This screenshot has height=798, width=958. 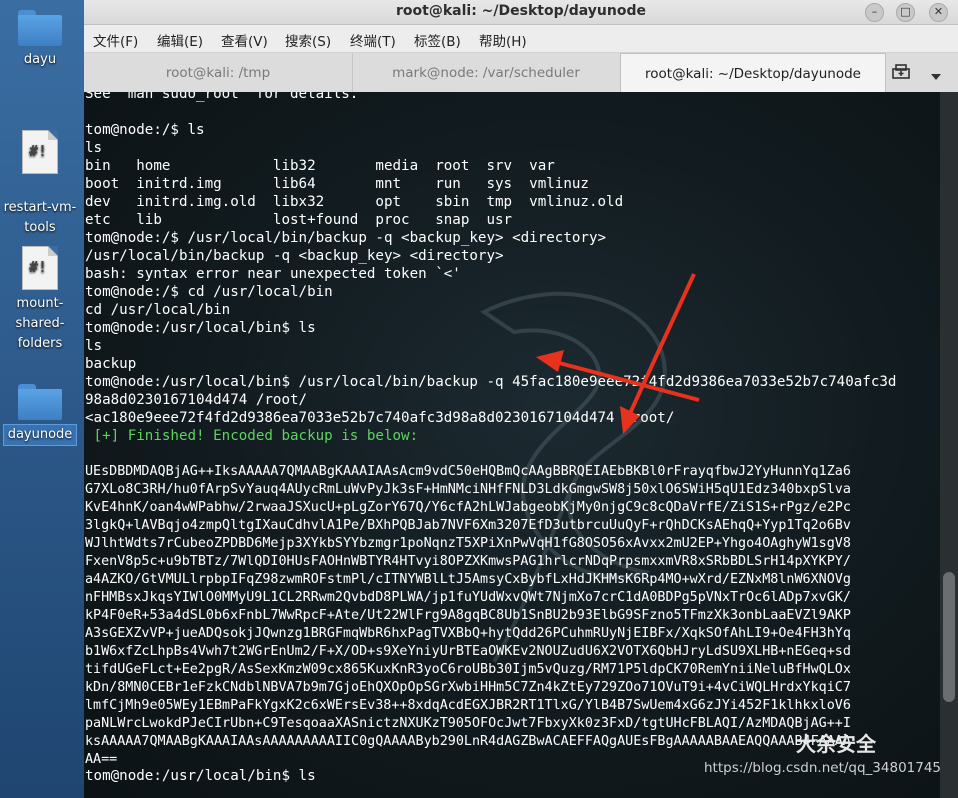 I want to click on close-button: ✕, so click(x=938, y=12).